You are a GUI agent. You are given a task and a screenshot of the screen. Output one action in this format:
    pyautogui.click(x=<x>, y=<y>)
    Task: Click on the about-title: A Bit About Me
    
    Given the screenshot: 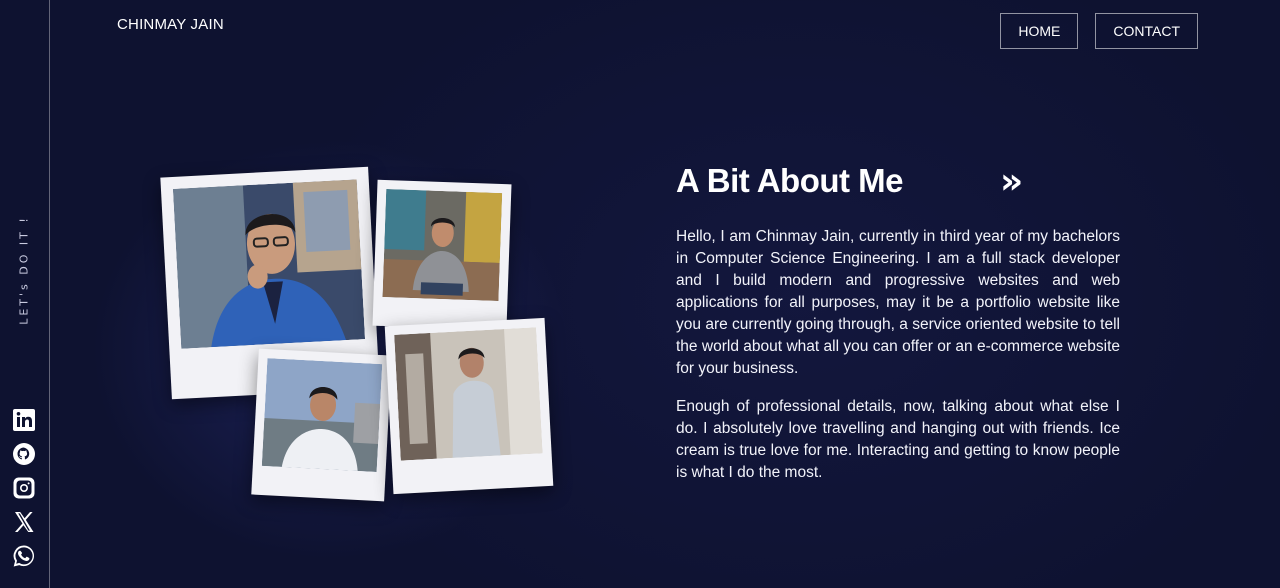 What is the action you would take?
    pyautogui.click(x=790, y=180)
    